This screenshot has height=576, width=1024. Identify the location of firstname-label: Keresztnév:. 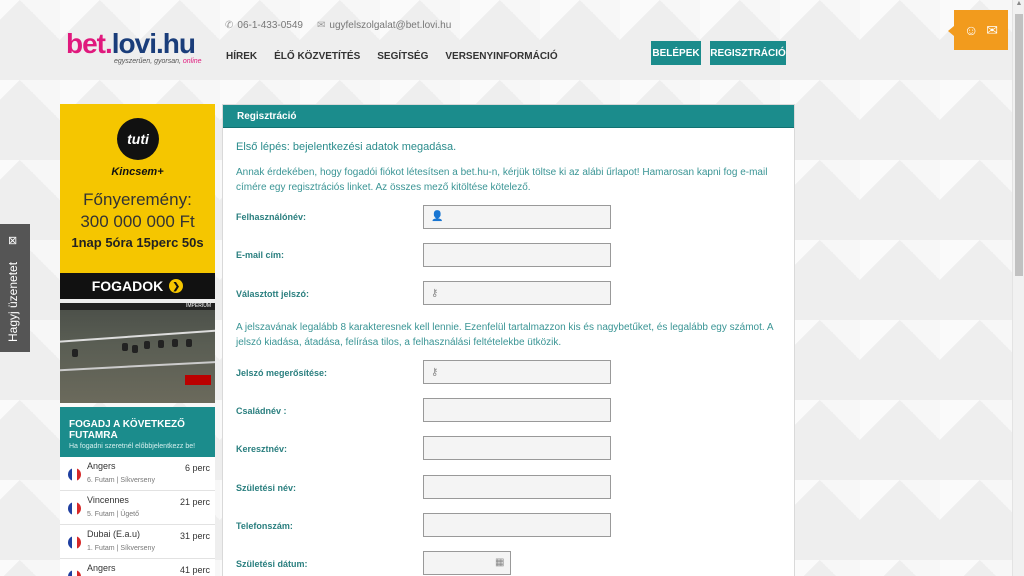
(262, 449).